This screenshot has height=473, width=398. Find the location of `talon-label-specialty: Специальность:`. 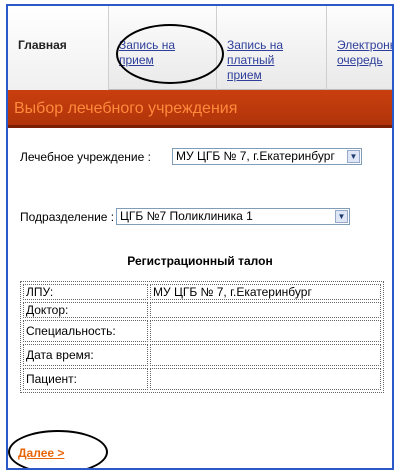

talon-label-specialty: Специальность: is located at coordinates (85, 331).